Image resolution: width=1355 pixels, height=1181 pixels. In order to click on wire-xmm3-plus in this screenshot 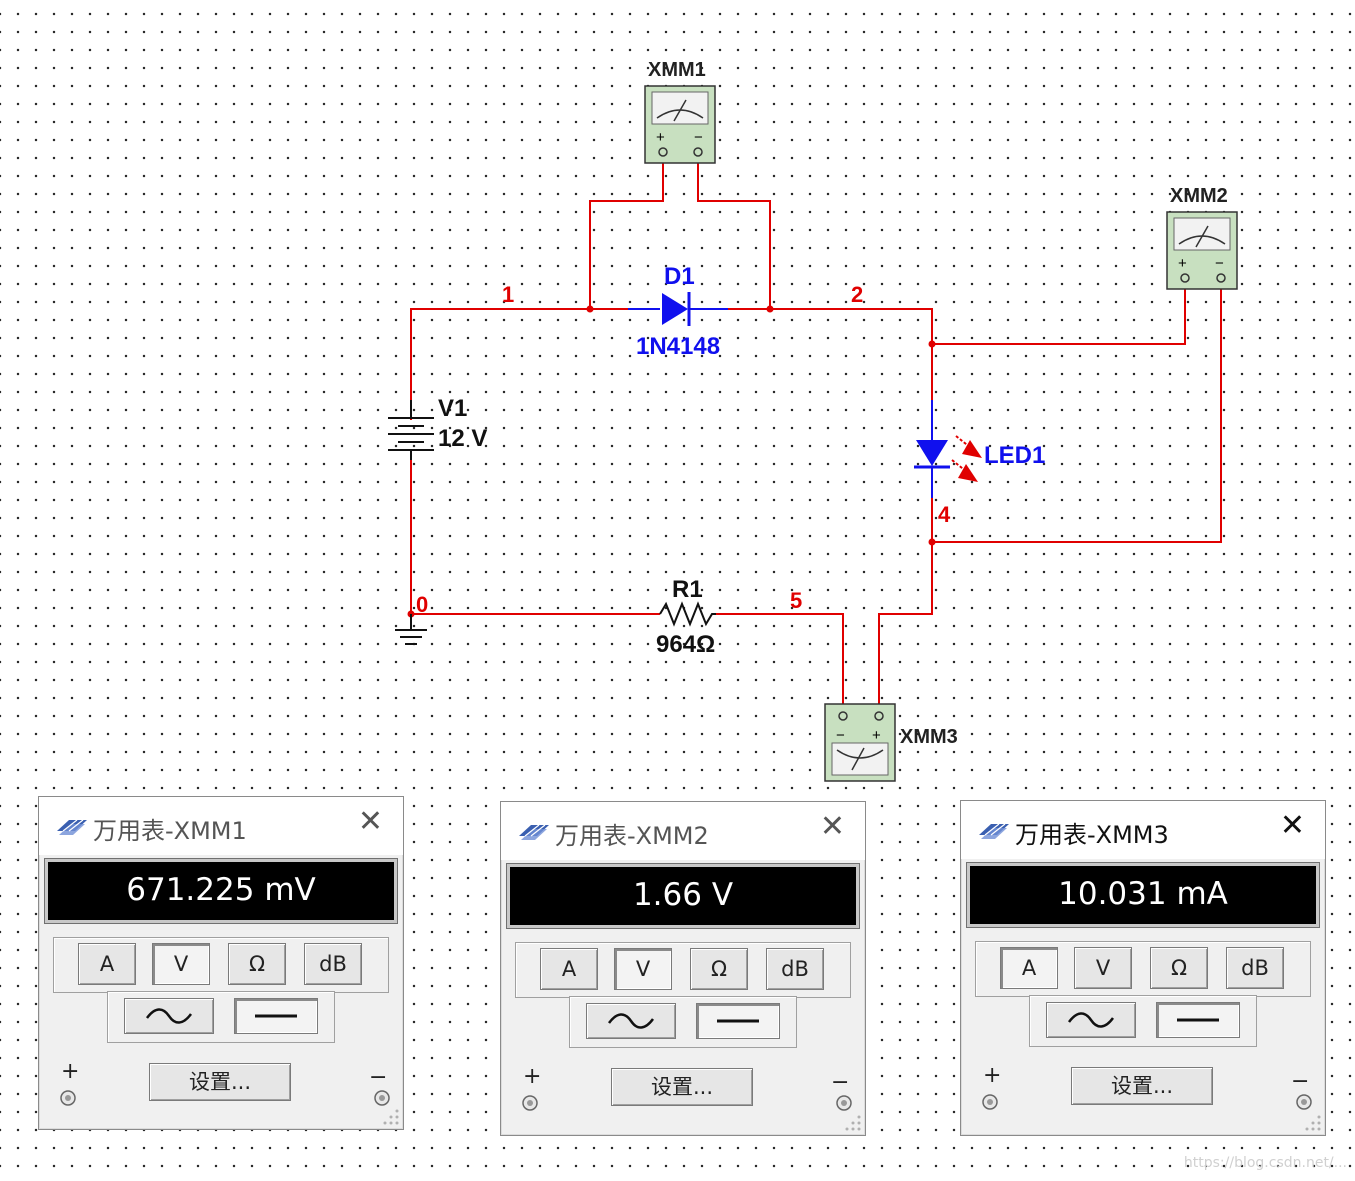, I will do `click(905, 627)`.